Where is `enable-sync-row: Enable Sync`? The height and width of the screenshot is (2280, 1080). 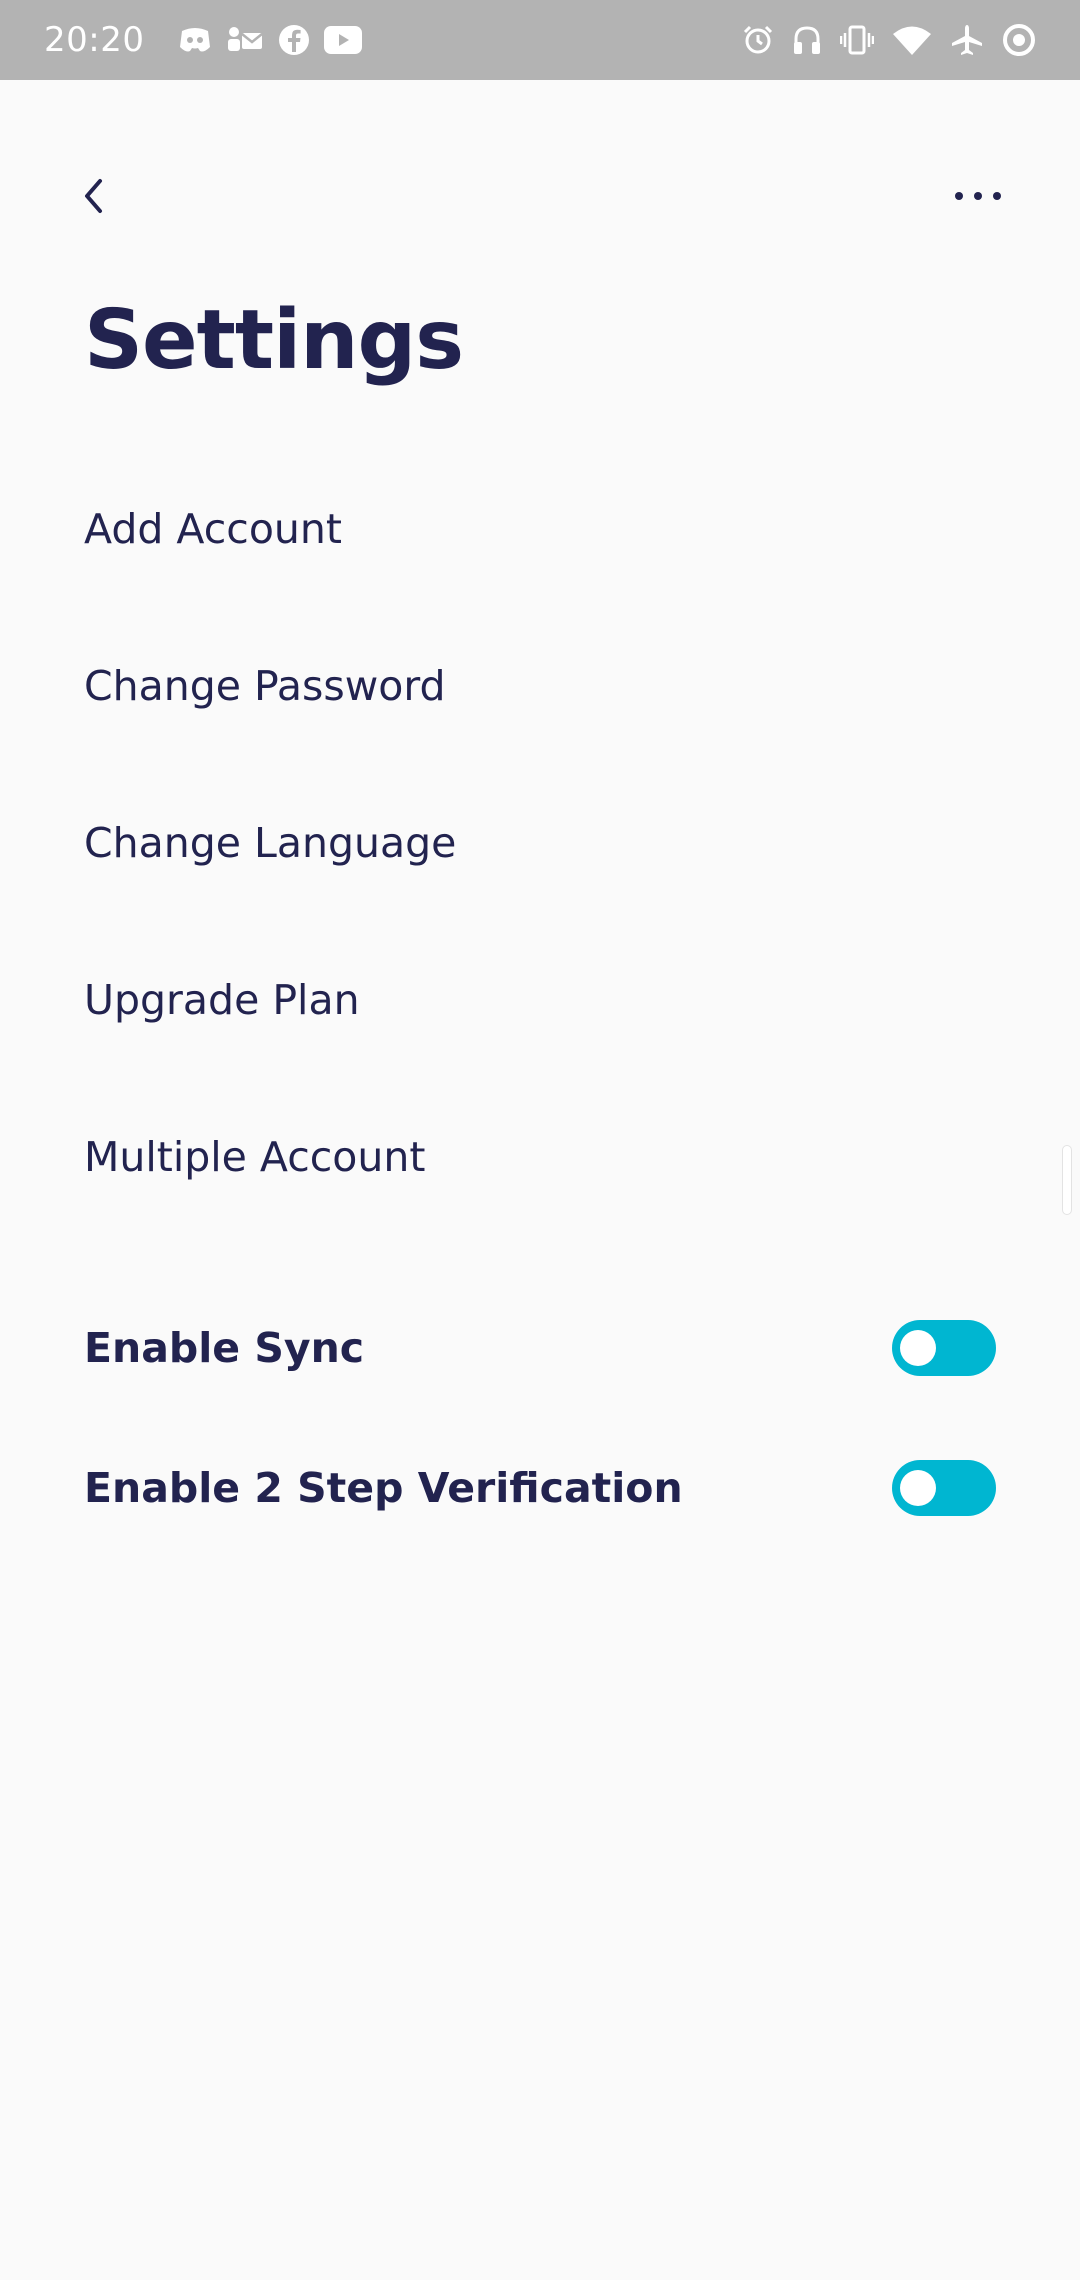
enable-sync-row: Enable Sync is located at coordinates (540, 1348).